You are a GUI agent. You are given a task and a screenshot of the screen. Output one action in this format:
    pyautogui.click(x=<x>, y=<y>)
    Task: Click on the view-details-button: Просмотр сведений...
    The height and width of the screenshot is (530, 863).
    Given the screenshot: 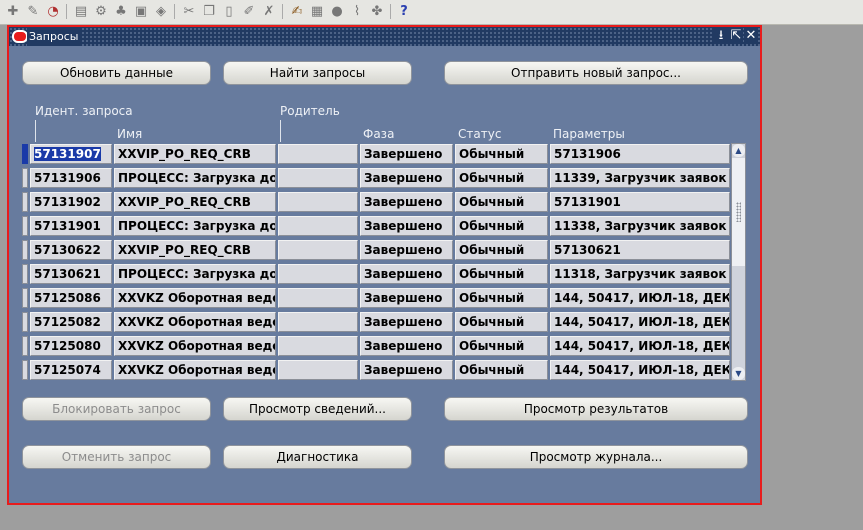 What is the action you would take?
    pyautogui.click(x=317, y=409)
    